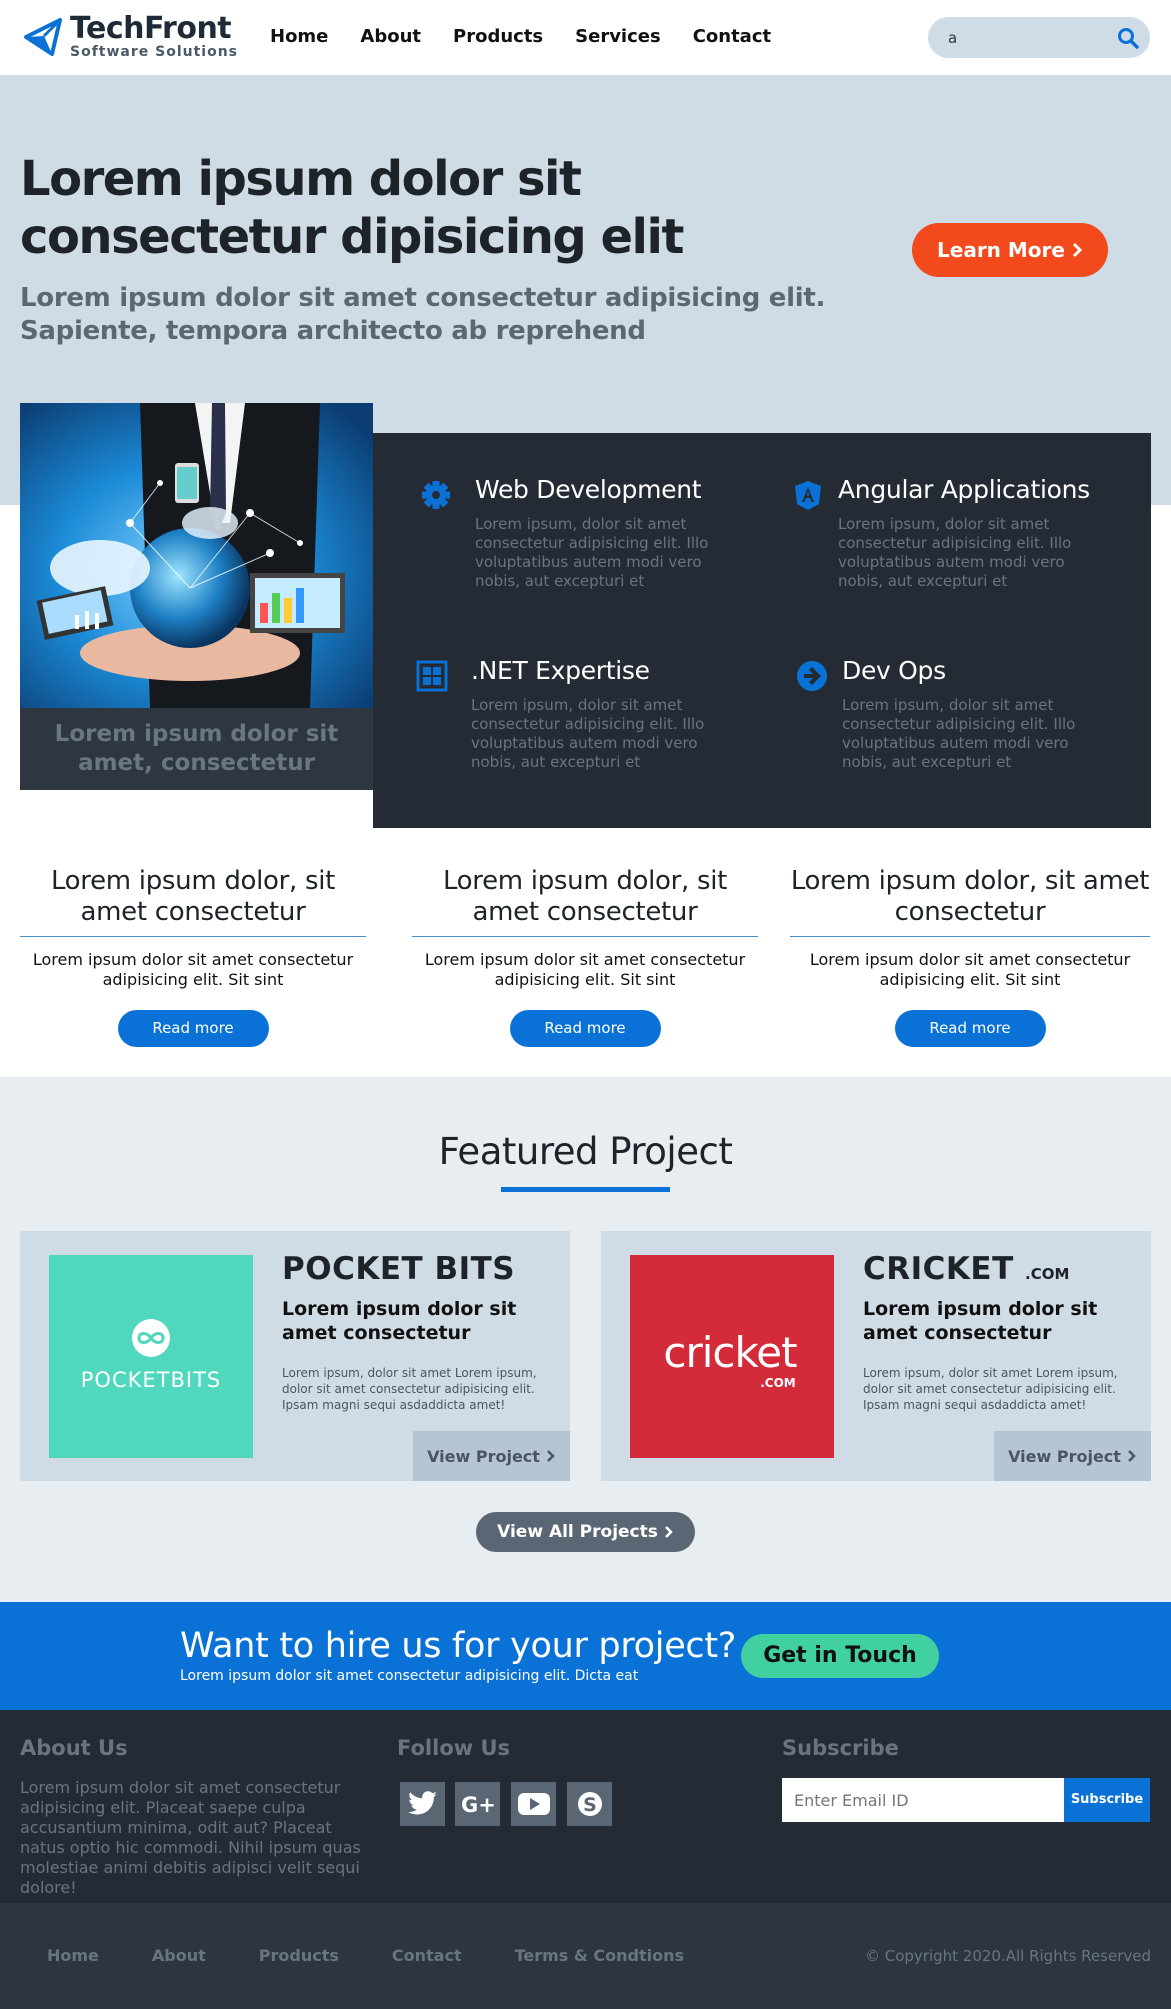 Image resolution: width=1171 pixels, height=2009 pixels. What do you see at coordinates (585, 1189) in the screenshot?
I see `title-underline` at bounding box center [585, 1189].